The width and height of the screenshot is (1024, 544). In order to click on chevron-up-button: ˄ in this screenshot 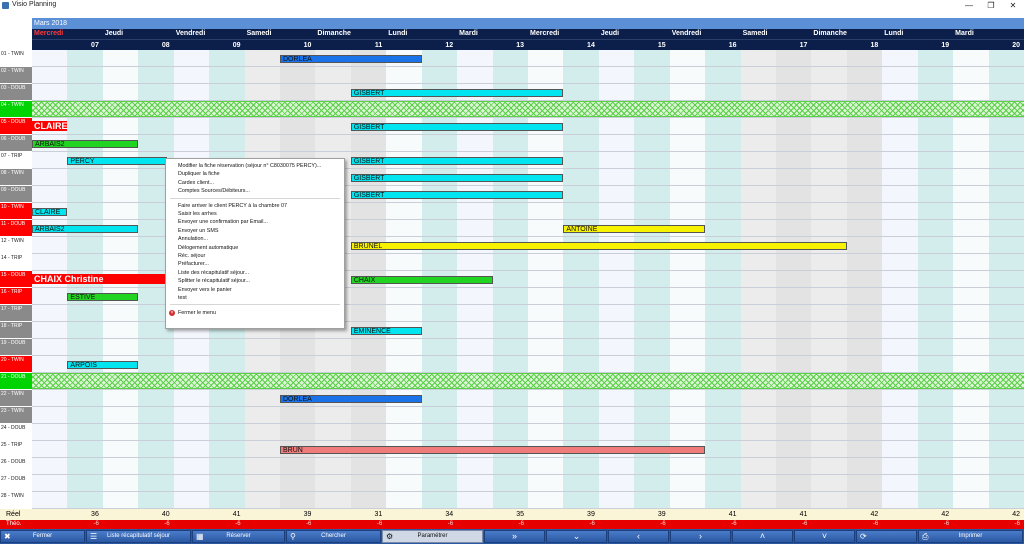, I will do `click(762, 536)`.